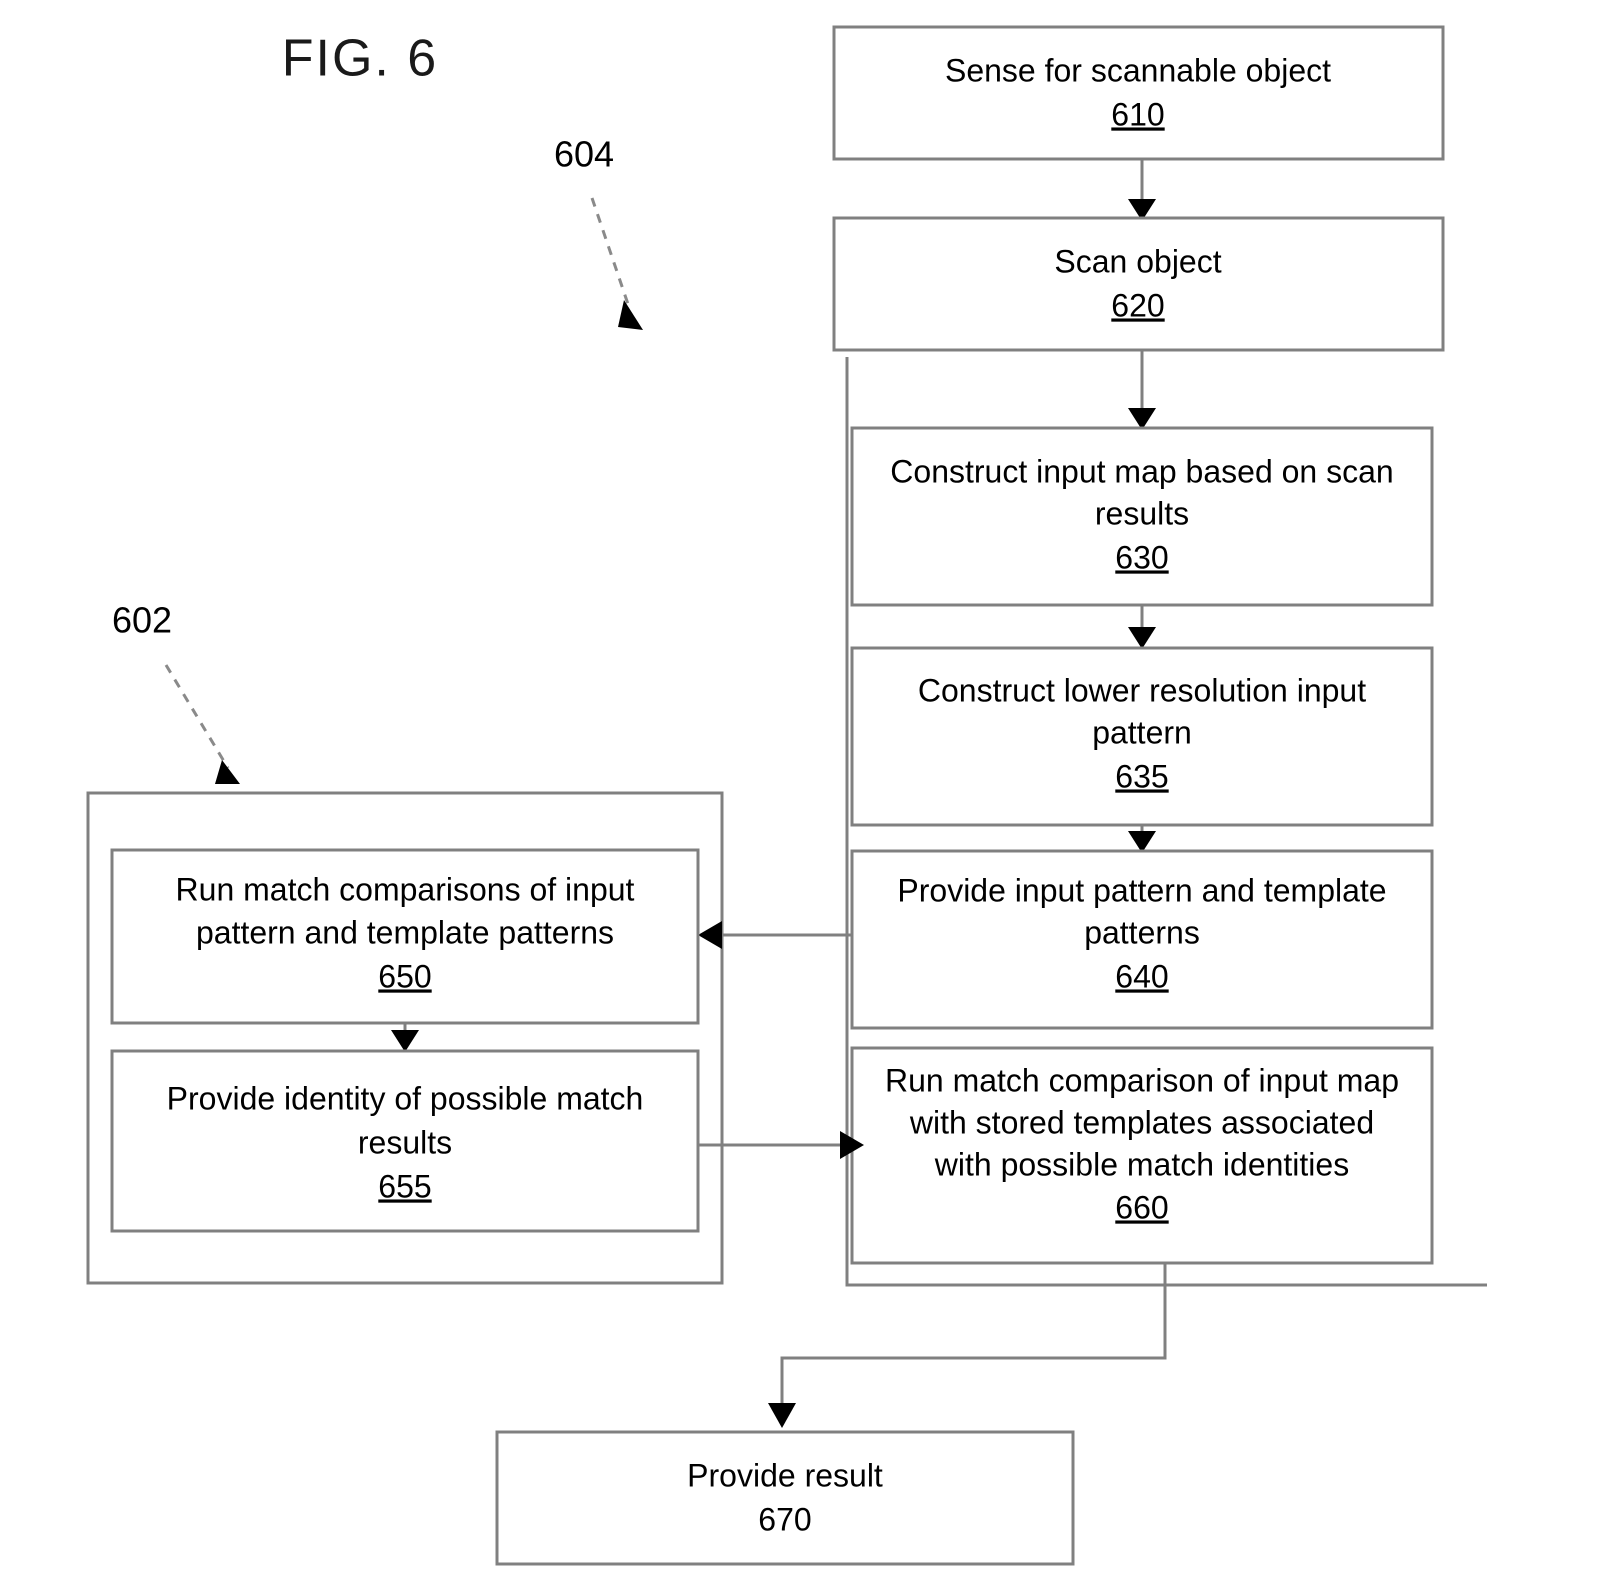 The image size is (1600, 1590). What do you see at coordinates (710, 935) in the screenshot?
I see `arrow-640-to-650-head` at bounding box center [710, 935].